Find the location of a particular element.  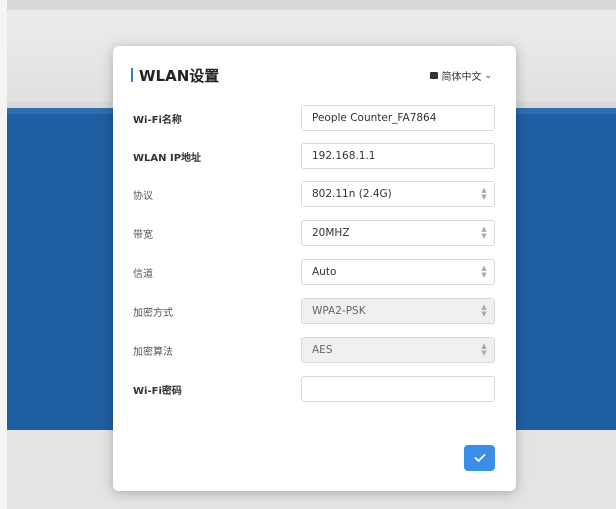

protocol-select: 802.11n (2.4G) ▲ ▼ is located at coordinates (398, 194).